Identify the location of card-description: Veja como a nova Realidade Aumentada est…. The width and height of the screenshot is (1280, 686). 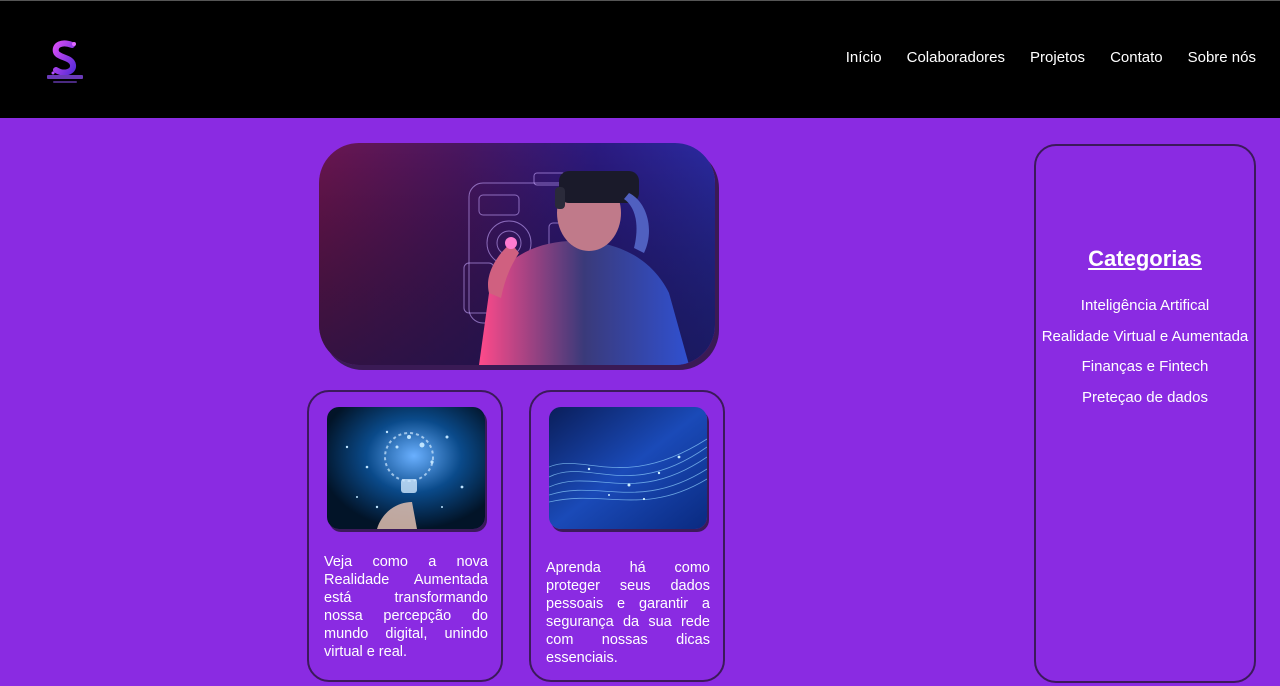
(406, 607).